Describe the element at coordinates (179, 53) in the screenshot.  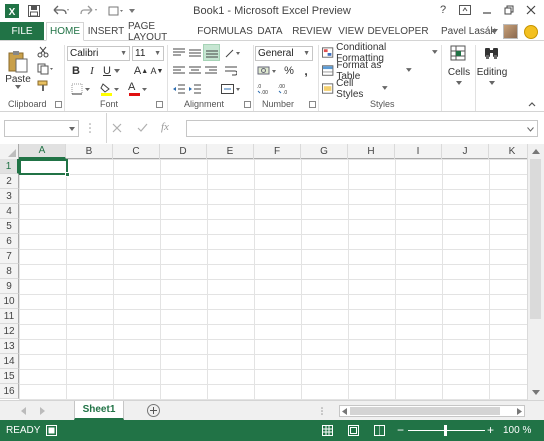
I see `align-top-icon` at that location.